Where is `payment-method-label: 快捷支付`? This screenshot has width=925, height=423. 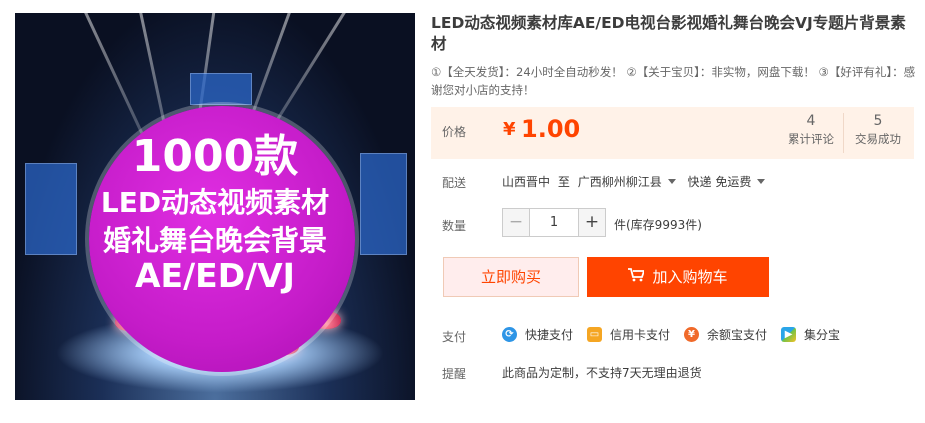
payment-method-label: 快捷支付 is located at coordinates (549, 335).